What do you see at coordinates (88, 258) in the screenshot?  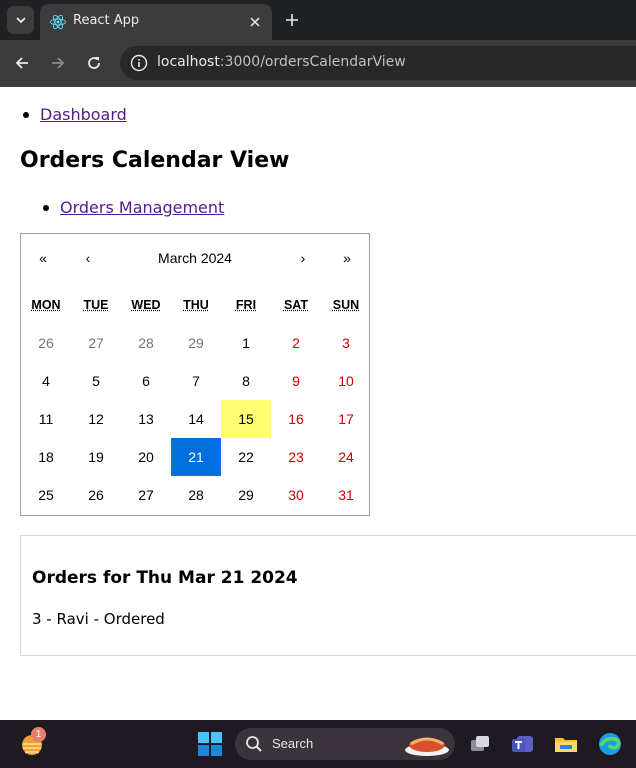 I see `prev-month-button: ‹` at bounding box center [88, 258].